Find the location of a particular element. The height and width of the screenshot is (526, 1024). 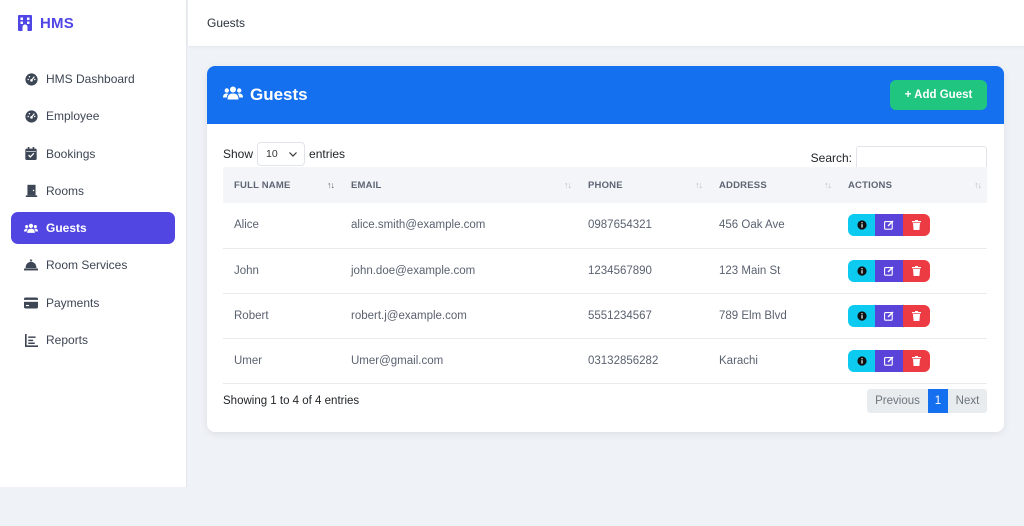

brand: HMS is located at coordinates (93, 23).